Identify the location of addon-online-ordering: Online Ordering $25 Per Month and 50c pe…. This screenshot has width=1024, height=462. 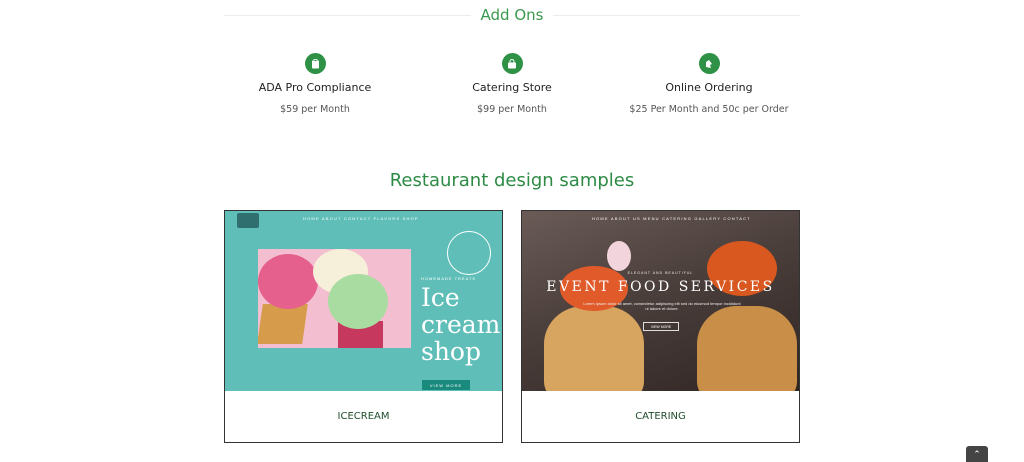
(709, 84).